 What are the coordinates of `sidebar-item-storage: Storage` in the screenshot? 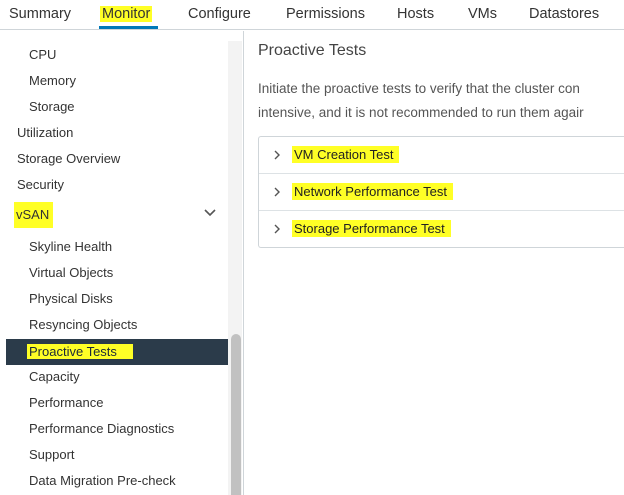 It's located at (52, 107).